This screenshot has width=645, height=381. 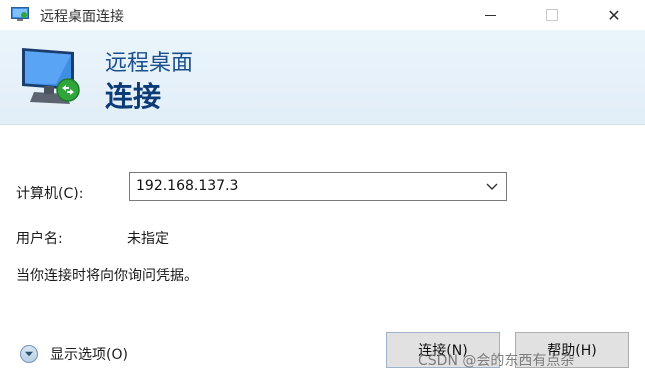 What do you see at coordinates (89, 354) in the screenshot?
I see `show-options-label: 显示选项(O)` at bounding box center [89, 354].